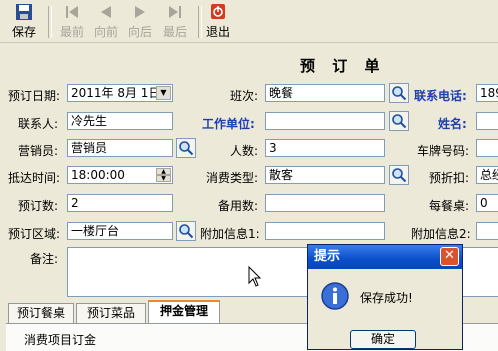 This screenshot has width=498, height=351. Describe the element at coordinates (184, 312) in the screenshot. I see `tab-deposit-management: 押金管理` at that location.